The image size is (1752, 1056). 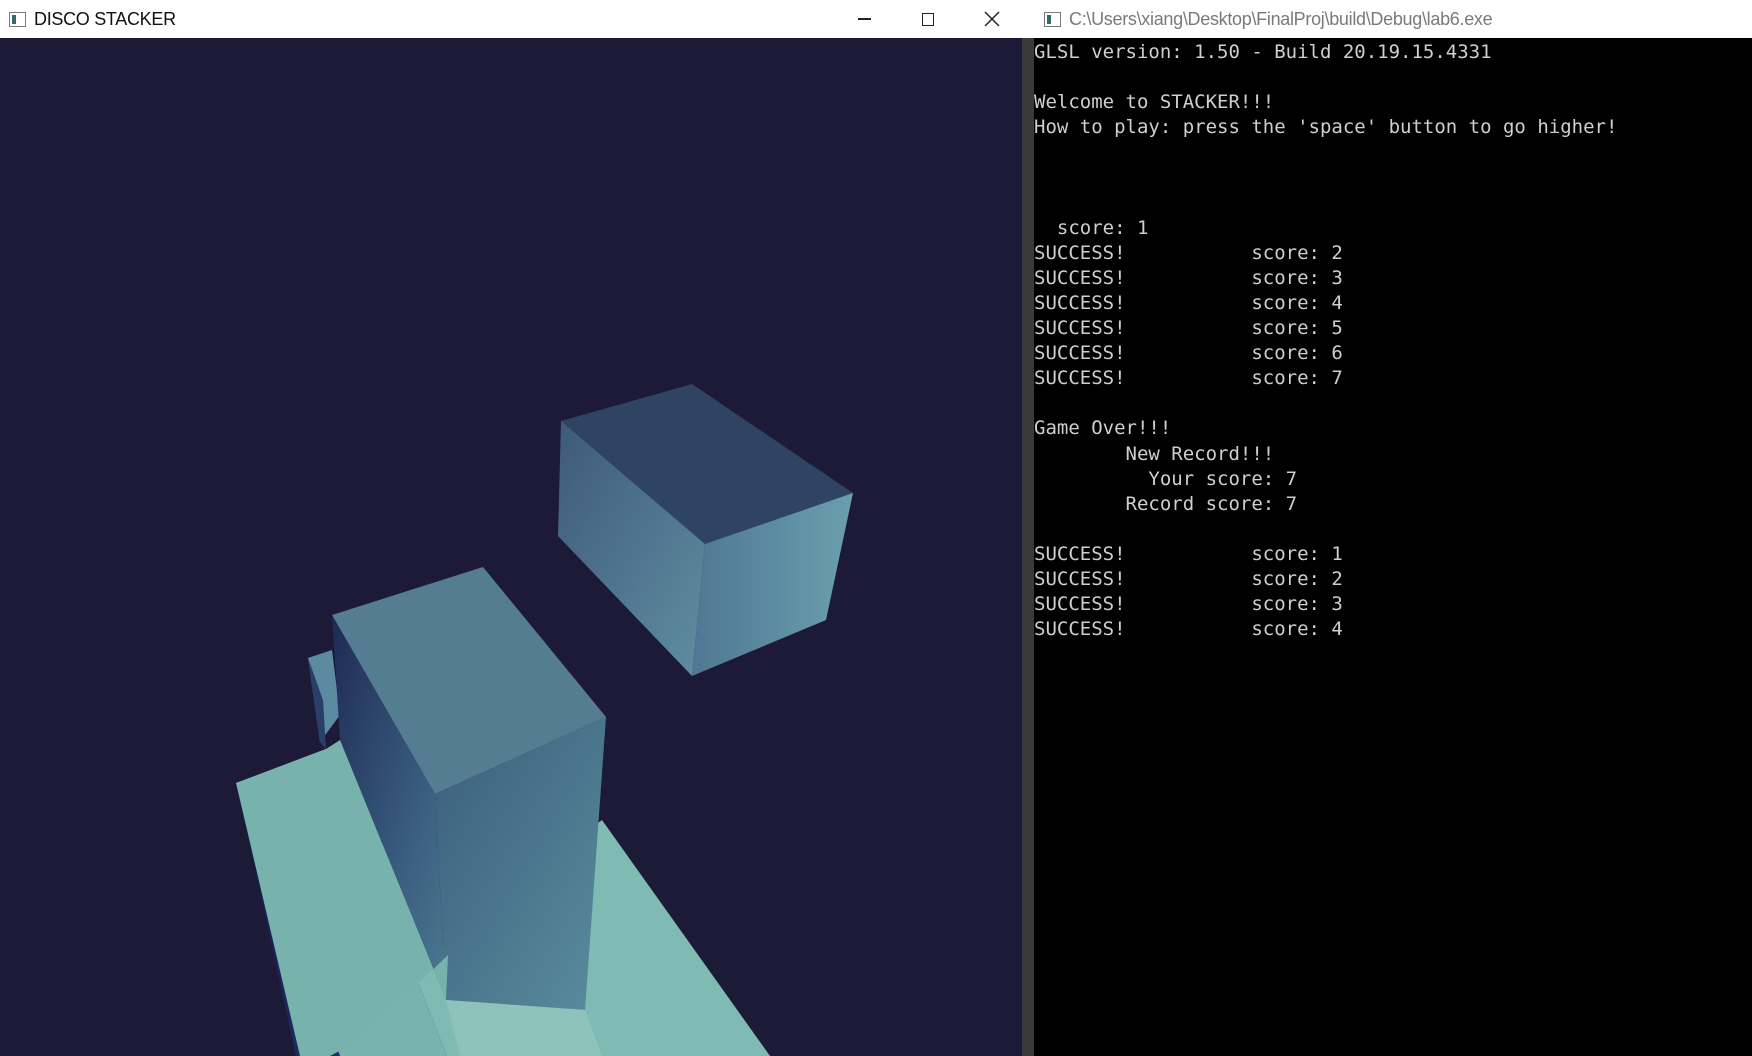 I want to click on window-gap-top, so click(x=1028, y=19).